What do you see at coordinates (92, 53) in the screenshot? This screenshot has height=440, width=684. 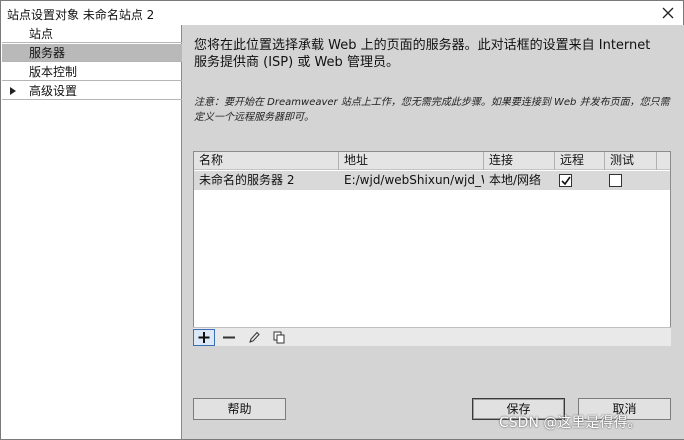 I see `sidebar-item-servers: 服务器` at bounding box center [92, 53].